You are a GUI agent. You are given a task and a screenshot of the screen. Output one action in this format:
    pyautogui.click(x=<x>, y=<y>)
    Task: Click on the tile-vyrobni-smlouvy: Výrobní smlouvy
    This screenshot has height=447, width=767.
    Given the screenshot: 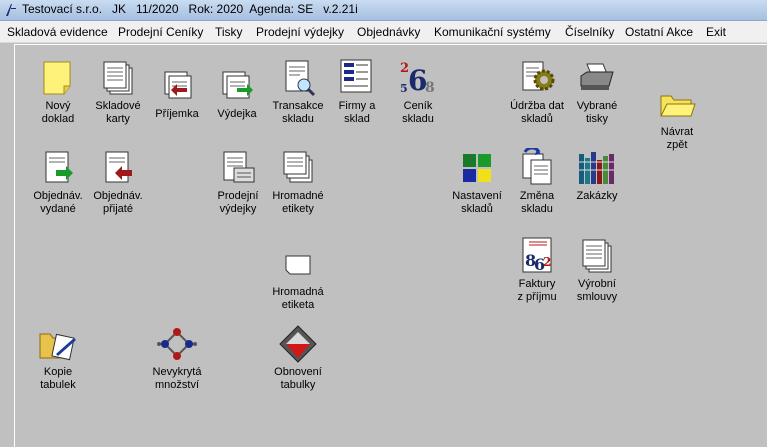 What is the action you would take?
    pyautogui.click(x=597, y=270)
    